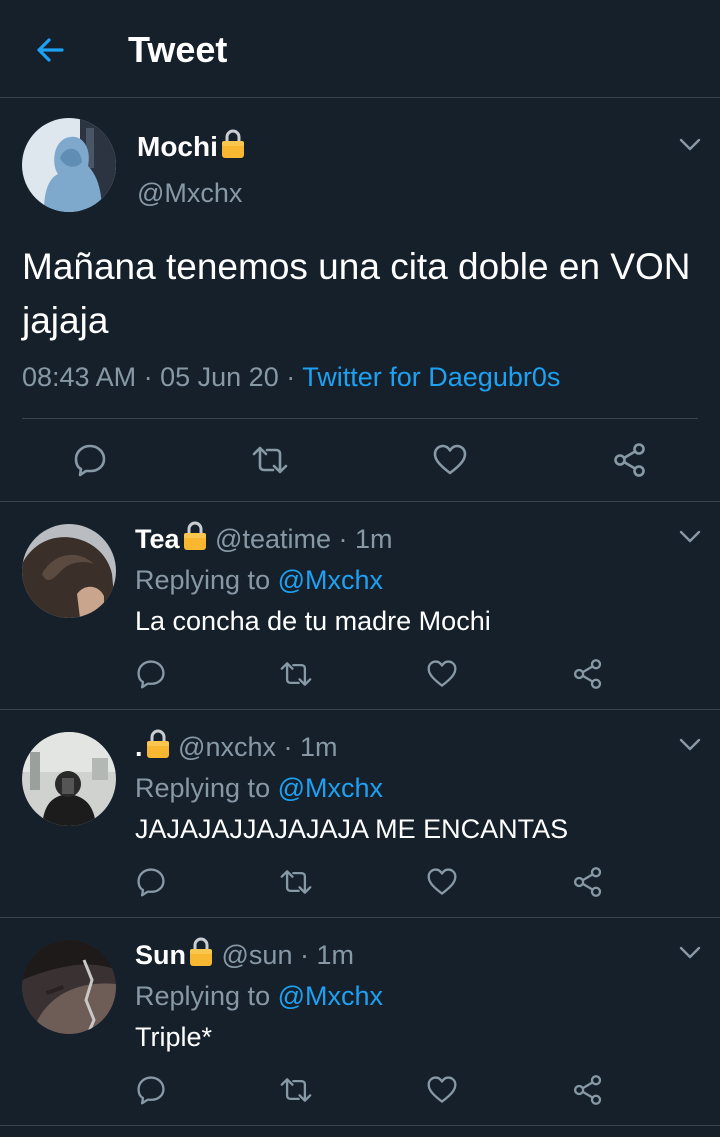 The width and height of the screenshot is (720, 1137). I want to click on author-name: Mochi, so click(191, 146).